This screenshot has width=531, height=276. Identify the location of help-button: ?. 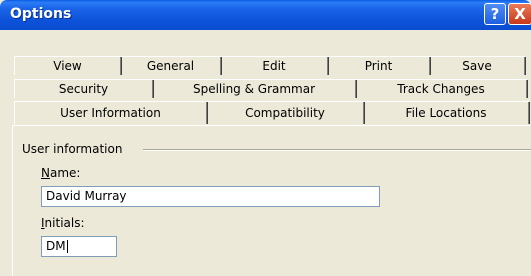
(495, 14).